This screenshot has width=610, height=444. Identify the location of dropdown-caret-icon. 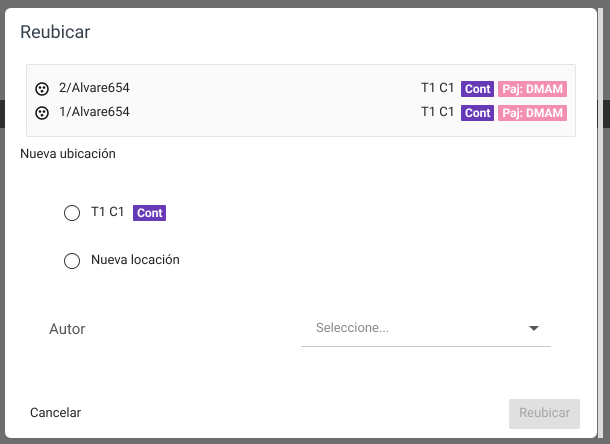
(534, 328).